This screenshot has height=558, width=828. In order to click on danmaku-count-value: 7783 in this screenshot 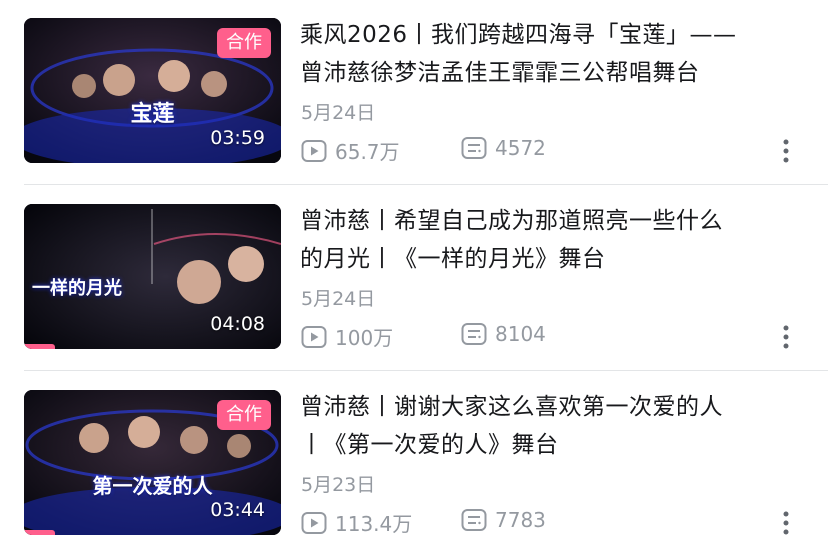, I will do `click(520, 520)`.